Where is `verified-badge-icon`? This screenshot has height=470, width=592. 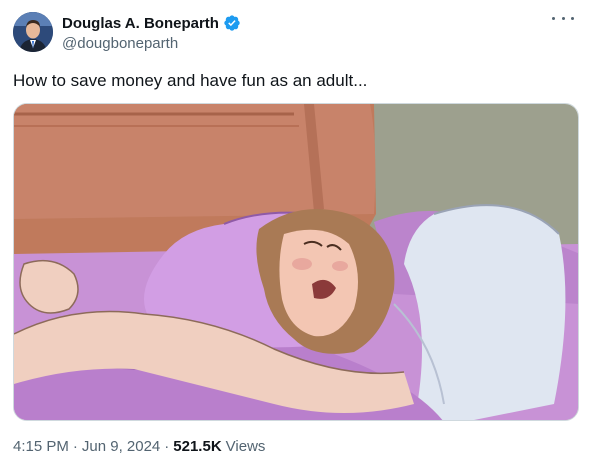 verified-badge-icon is located at coordinates (232, 23).